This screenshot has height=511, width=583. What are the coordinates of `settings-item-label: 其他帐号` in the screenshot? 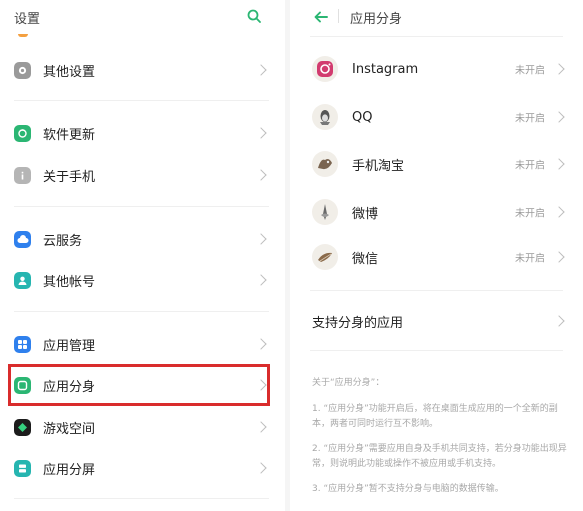 It's located at (69, 282).